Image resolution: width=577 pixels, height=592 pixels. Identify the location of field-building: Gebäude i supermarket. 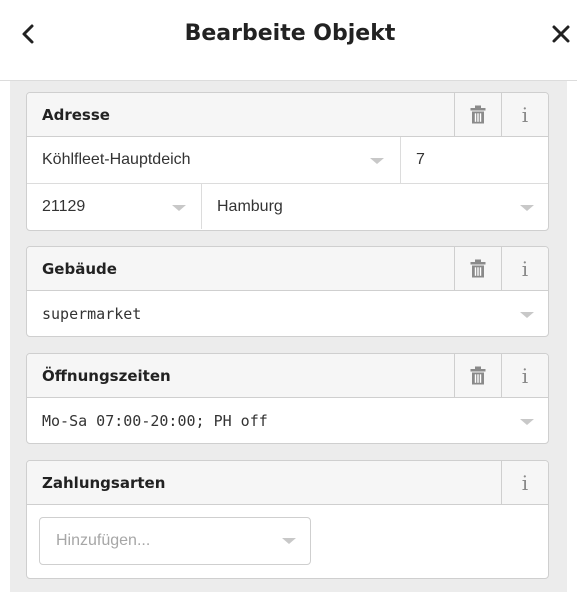
(287, 291).